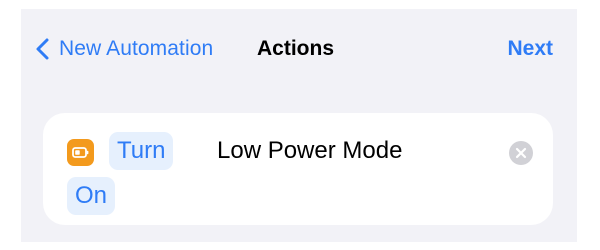 This screenshot has height=250, width=600. Describe the element at coordinates (141, 151) in the screenshot. I see `turn-parameter-button: Turn` at that location.